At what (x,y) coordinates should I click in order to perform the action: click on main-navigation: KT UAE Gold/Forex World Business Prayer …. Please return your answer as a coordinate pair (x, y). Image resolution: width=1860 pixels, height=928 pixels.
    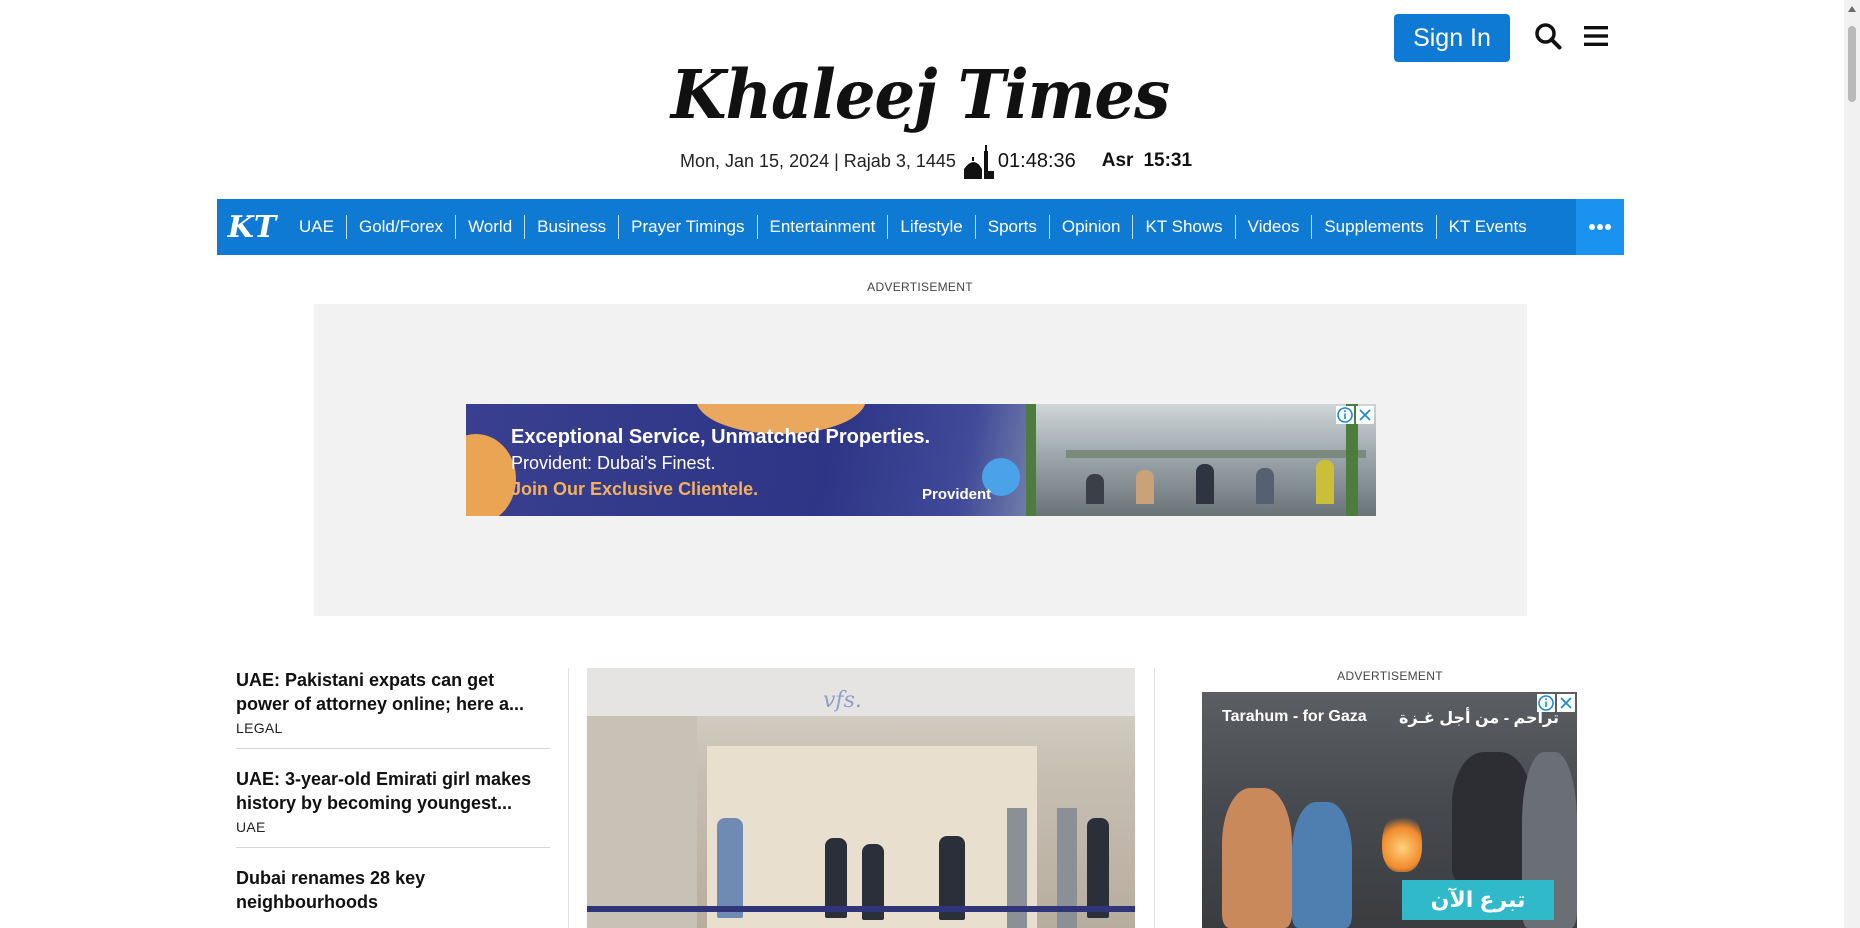
    Looking at the image, I should click on (920, 227).